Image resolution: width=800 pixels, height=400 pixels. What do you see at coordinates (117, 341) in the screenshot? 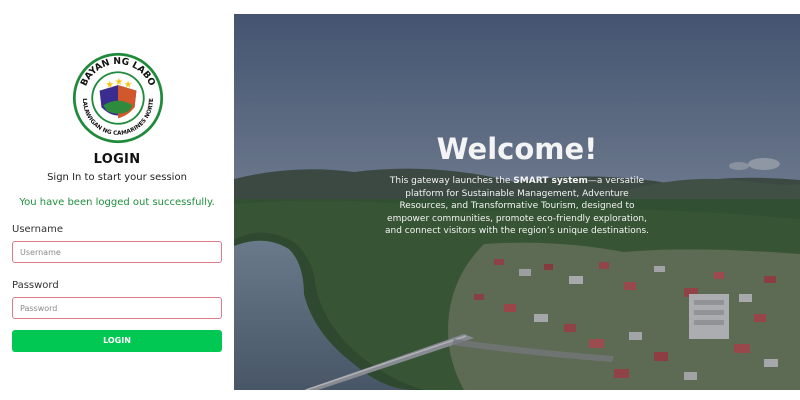
I see `login-button: LOGIN` at bounding box center [117, 341].